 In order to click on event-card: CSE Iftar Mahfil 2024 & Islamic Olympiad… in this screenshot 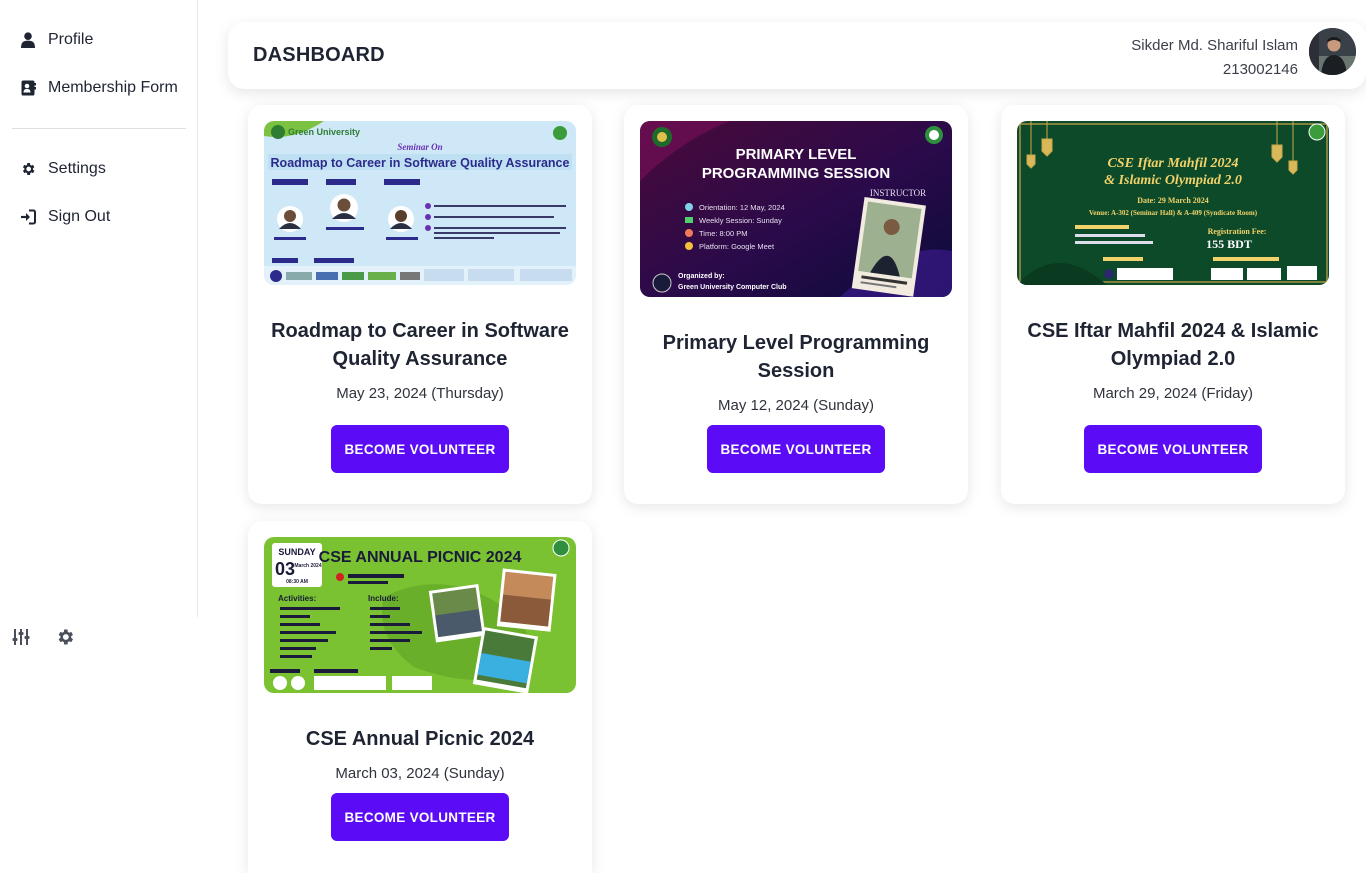, I will do `click(1173, 304)`.